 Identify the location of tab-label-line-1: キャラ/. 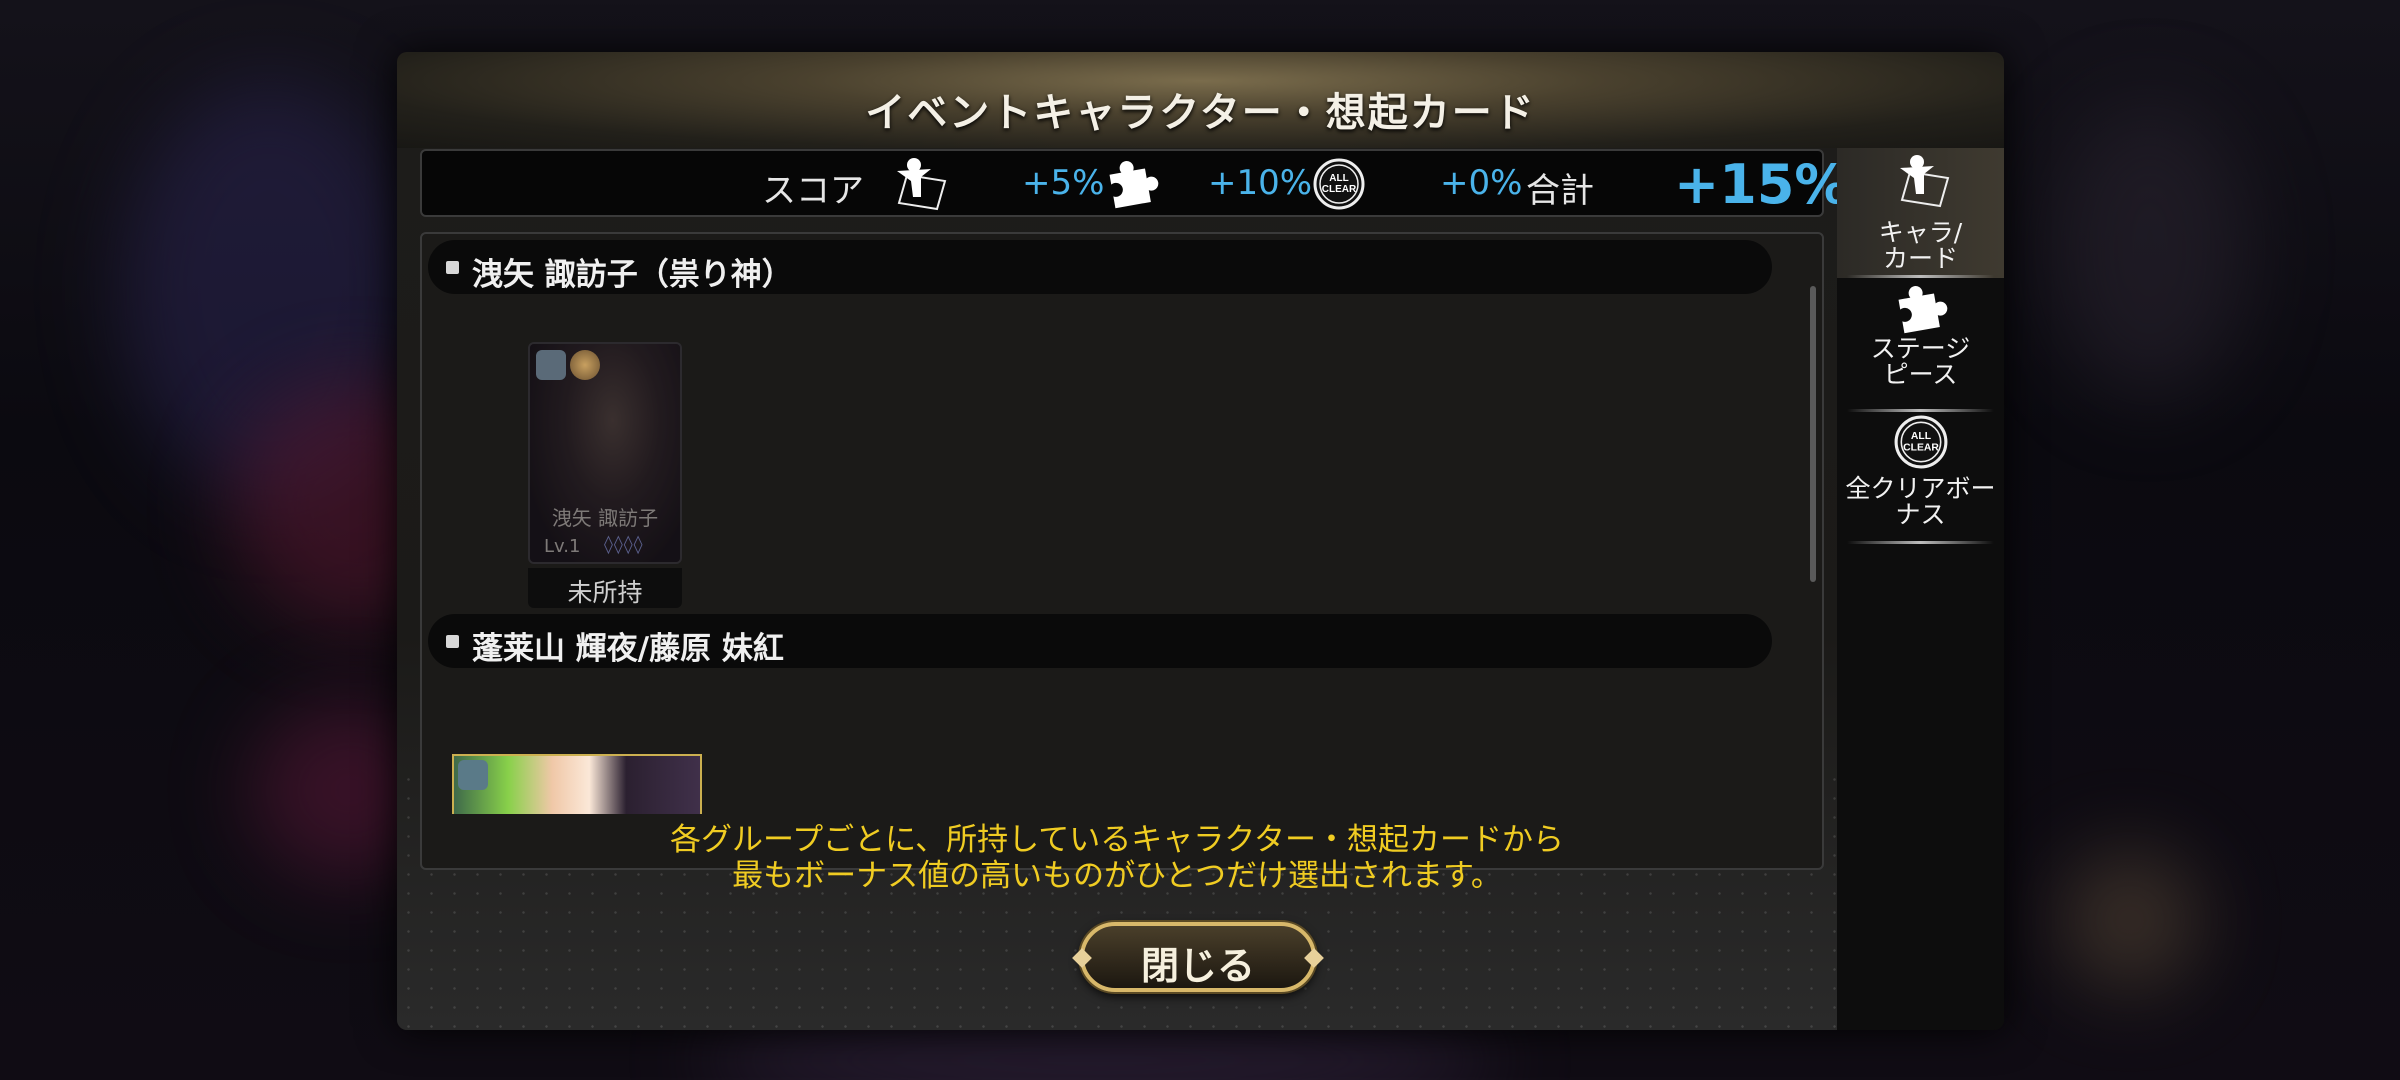
(1920, 232).